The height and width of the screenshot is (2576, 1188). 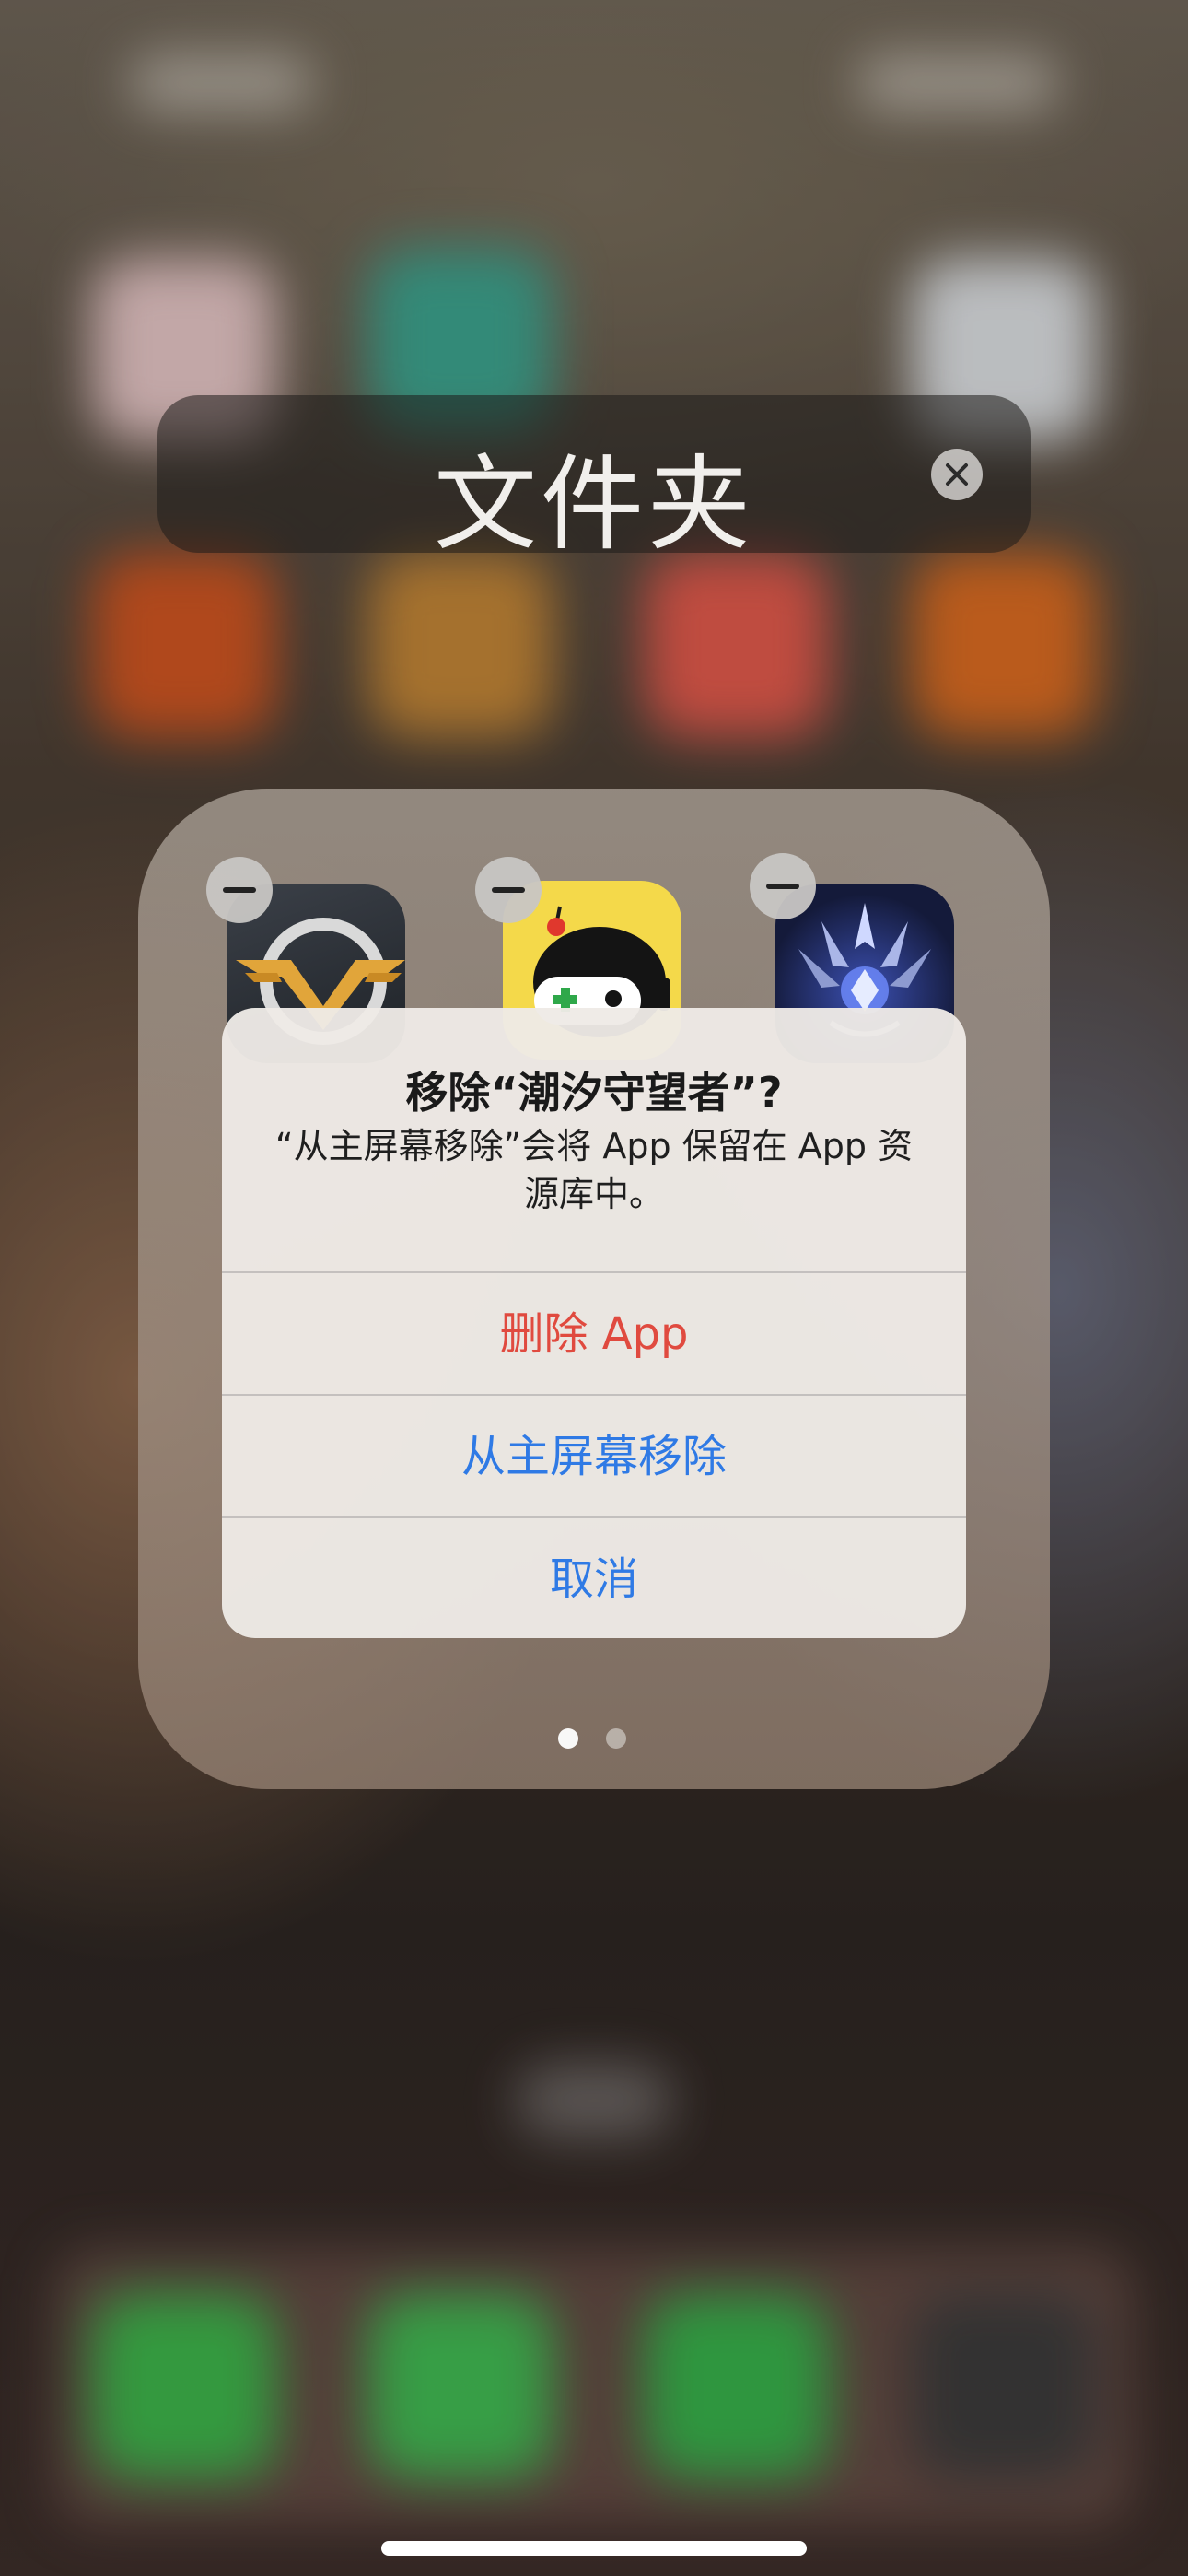 I want to click on cancel-button: 取消, so click(x=594, y=1577).